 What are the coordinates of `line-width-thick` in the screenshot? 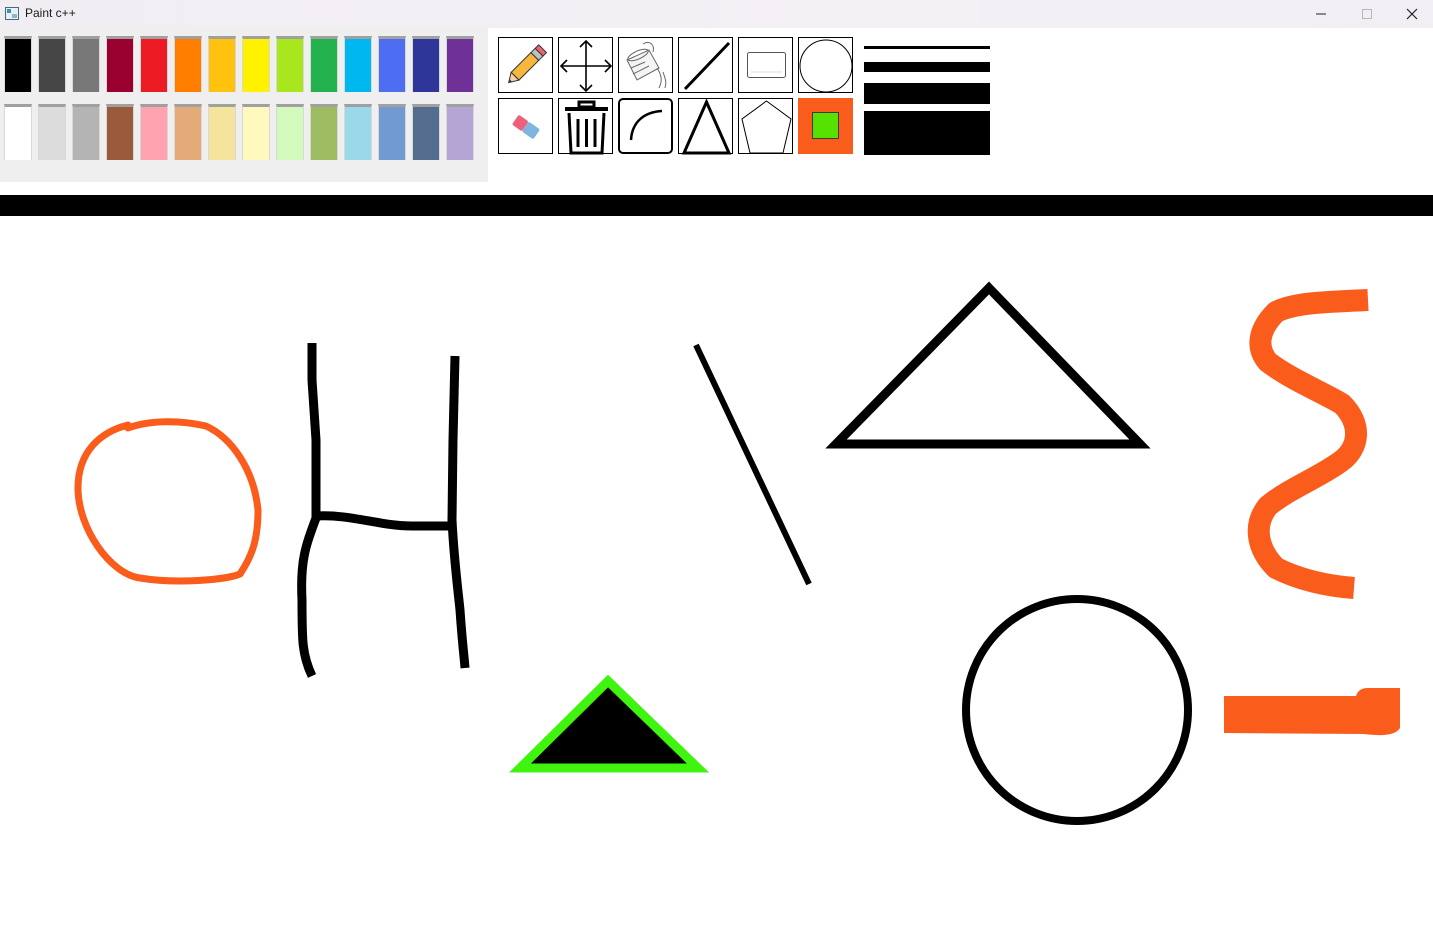 It's located at (927, 93).